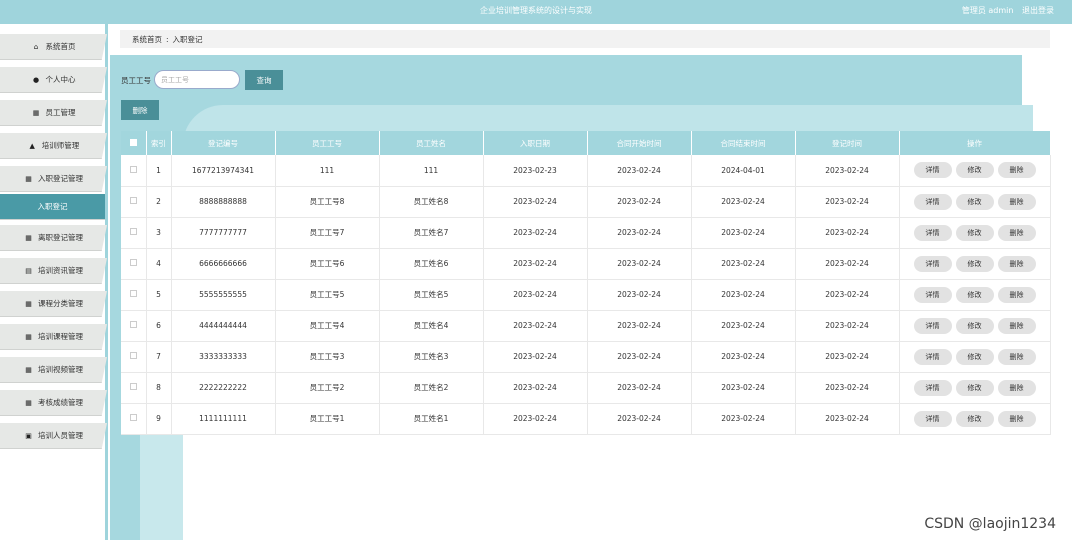 This screenshot has width=1072, height=540. I want to click on table-cell: 4444444444, so click(223, 326).